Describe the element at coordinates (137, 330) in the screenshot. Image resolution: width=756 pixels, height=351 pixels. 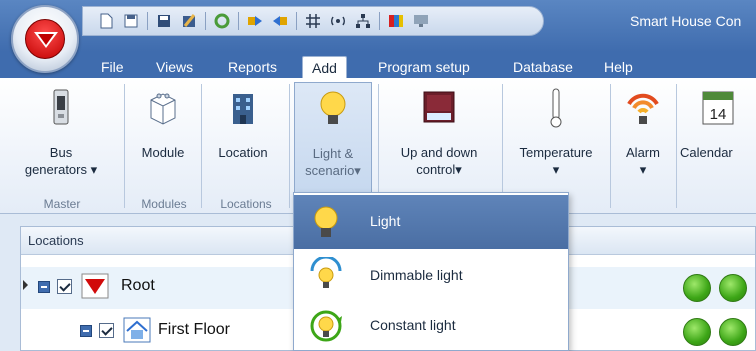
I see `floor-icon` at that location.